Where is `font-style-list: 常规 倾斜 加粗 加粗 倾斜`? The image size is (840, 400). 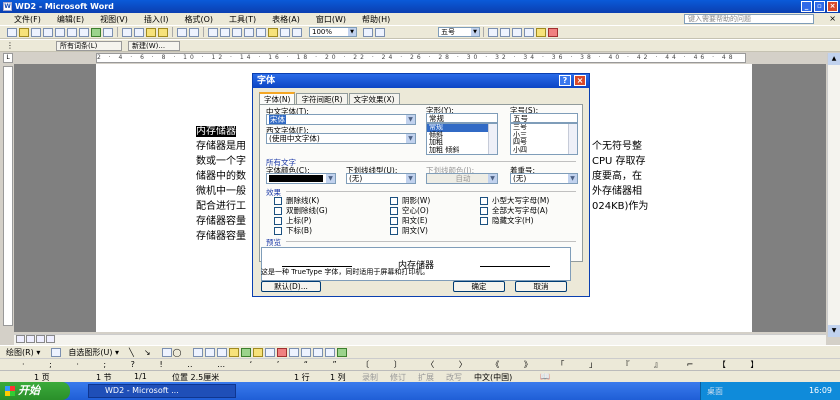 font-style-list: 常规 倾斜 加粗 加粗 倾斜 is located at coordinates (462, 139).